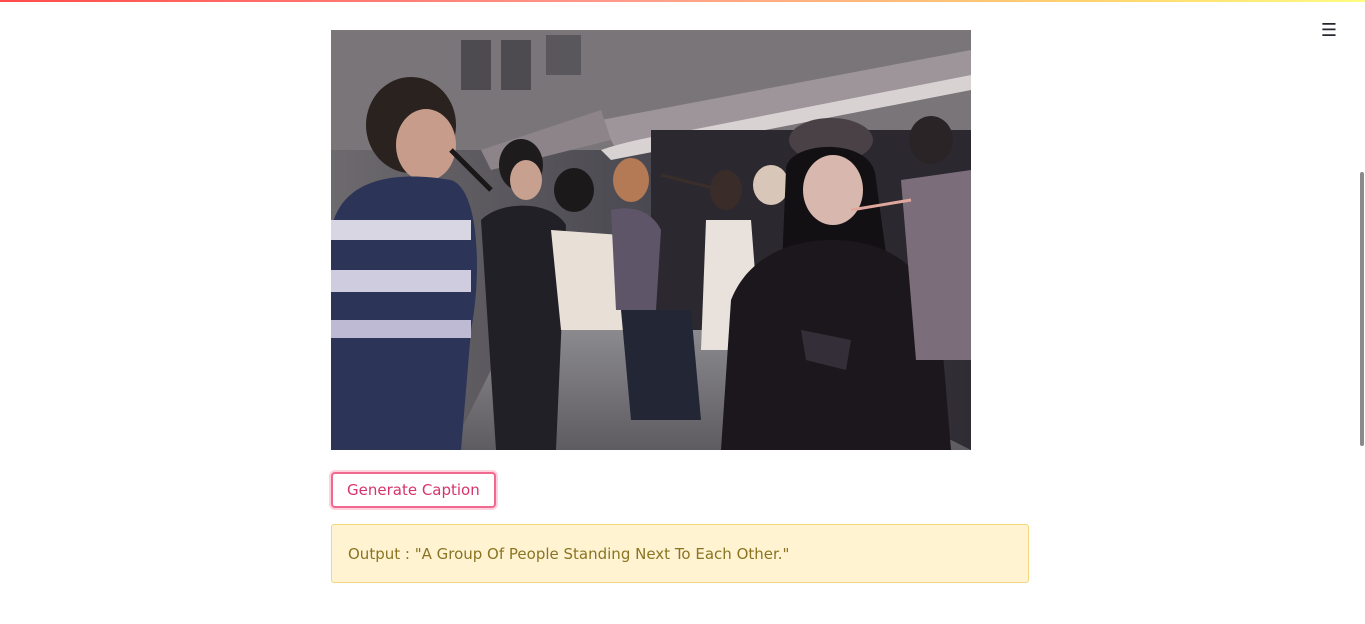  Describe the element at coordinates (413, 490) in the screenshot. I see `generate-caption-button: Generate Caption` at that location.